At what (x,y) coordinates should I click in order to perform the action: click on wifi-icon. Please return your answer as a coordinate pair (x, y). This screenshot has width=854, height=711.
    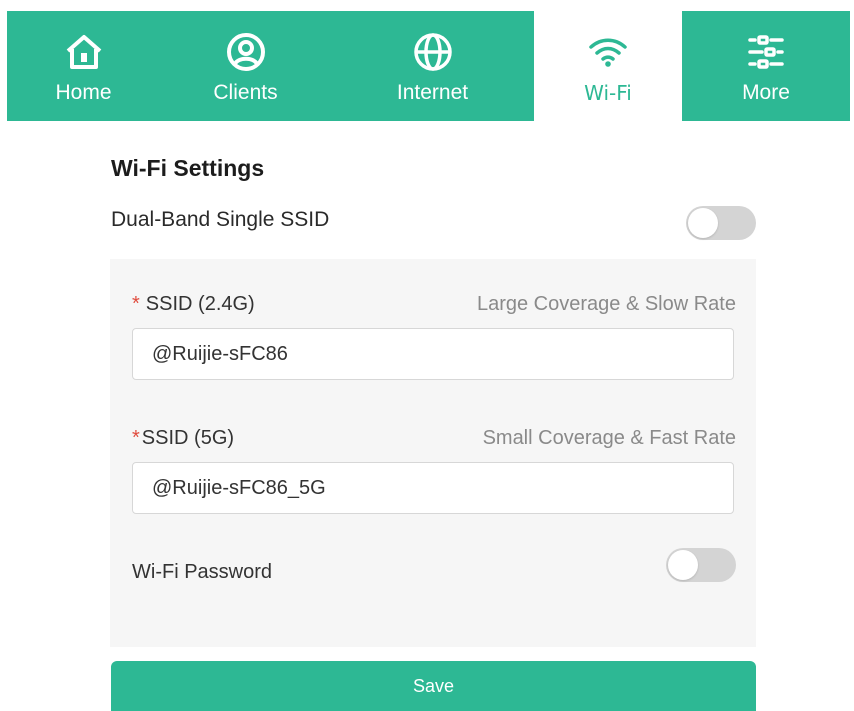
    Looking at the image, I should click on (608, 52).